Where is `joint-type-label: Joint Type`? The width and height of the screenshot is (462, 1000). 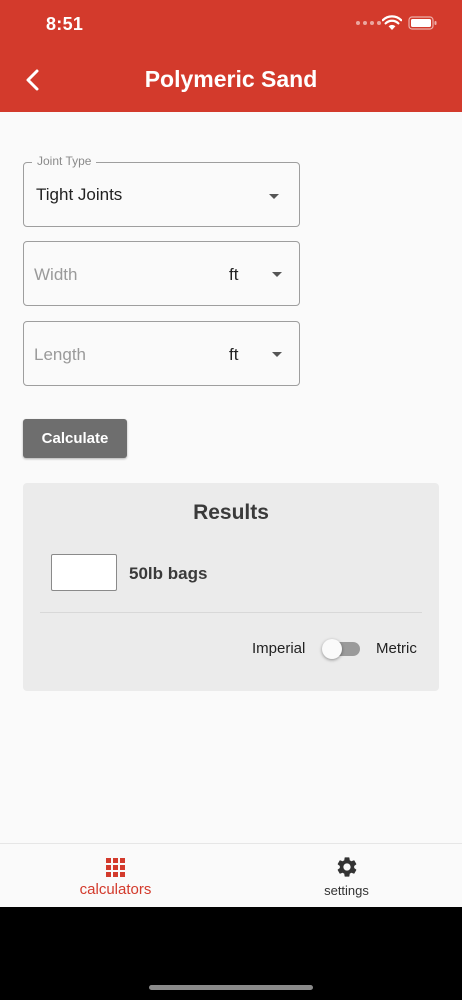
joint-type-label: Joint Type is located at coordinates (64, 161).